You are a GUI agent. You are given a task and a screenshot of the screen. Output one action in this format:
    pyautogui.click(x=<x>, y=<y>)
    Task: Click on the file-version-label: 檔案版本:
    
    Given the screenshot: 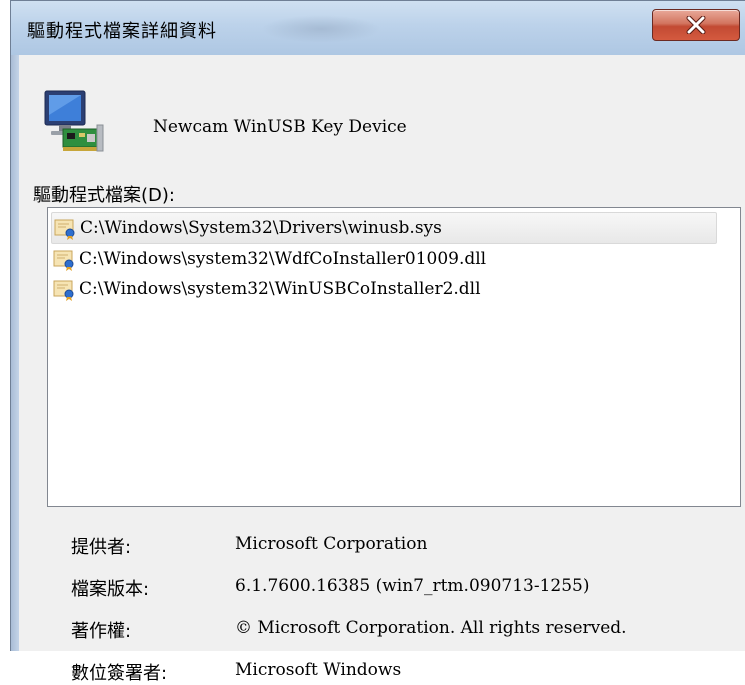 What is the action you would take?
    pyautogui.click(x=110, y=589)
    